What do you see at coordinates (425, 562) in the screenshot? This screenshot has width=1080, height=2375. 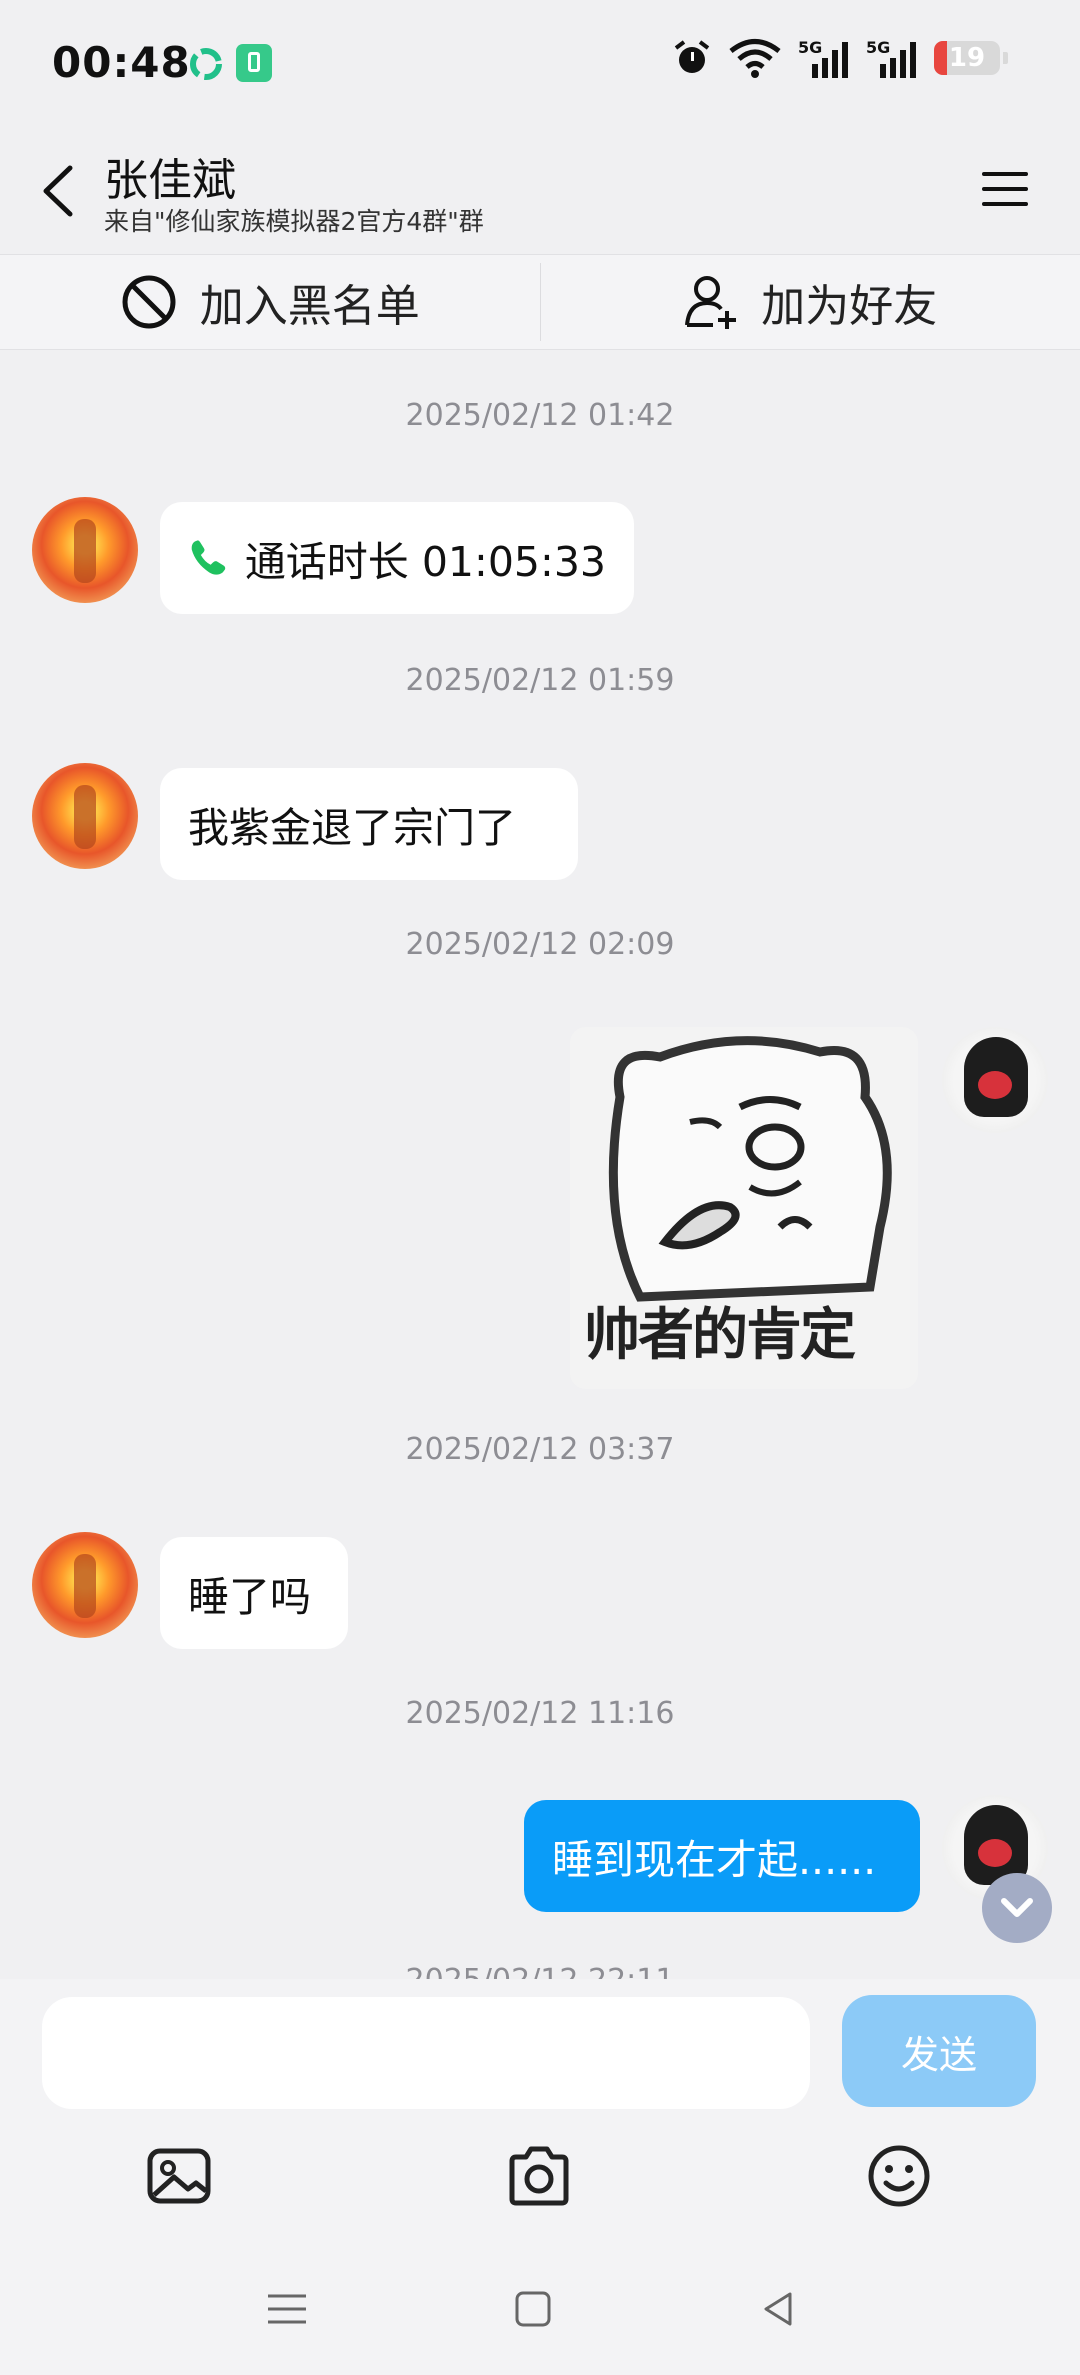 I see `call-duration-text: 通话时长 01:05:33` at bounding box center [425, 562].